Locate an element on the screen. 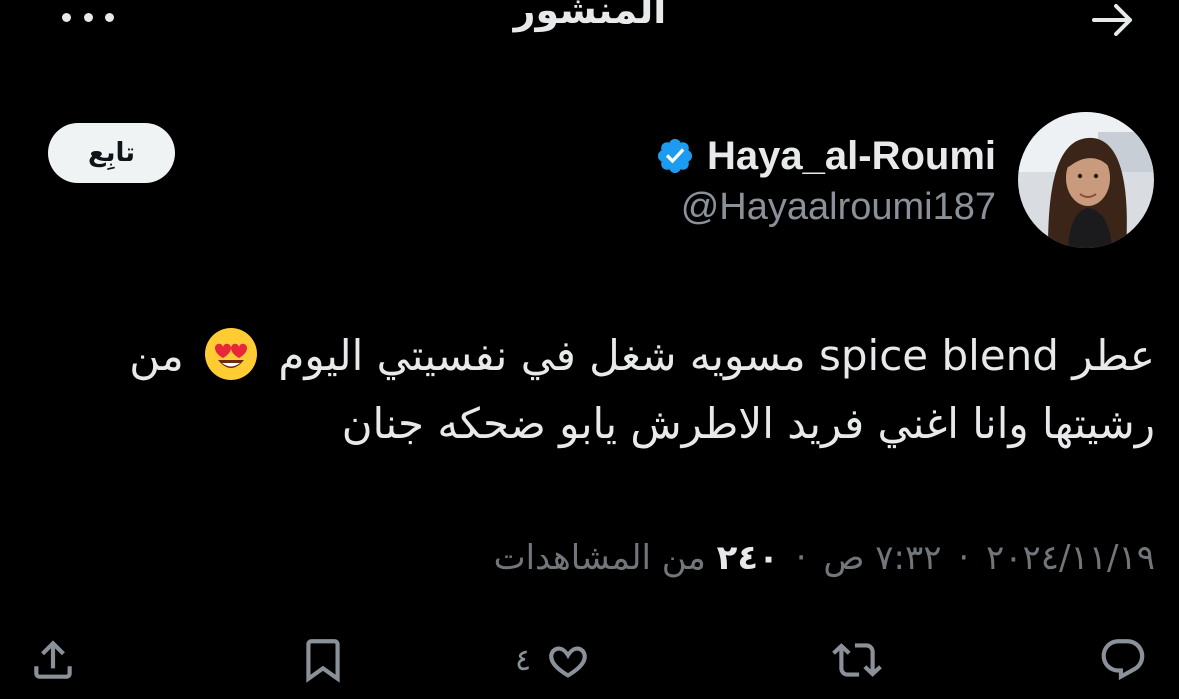 This screenshot has height=699, width=1179. like-button: ٤ is located at coordinates (554, 660).